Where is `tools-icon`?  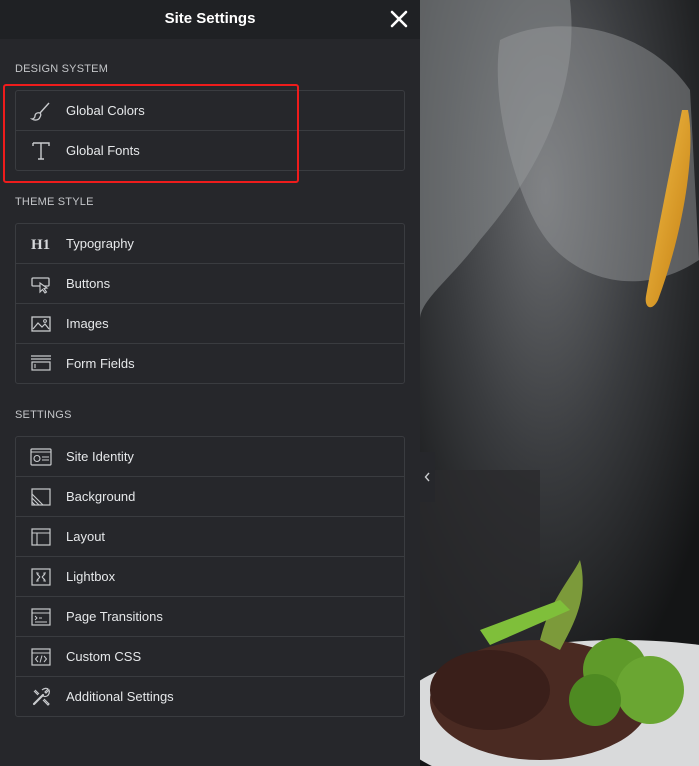
tools-icon is located at coordinates (41, 696).